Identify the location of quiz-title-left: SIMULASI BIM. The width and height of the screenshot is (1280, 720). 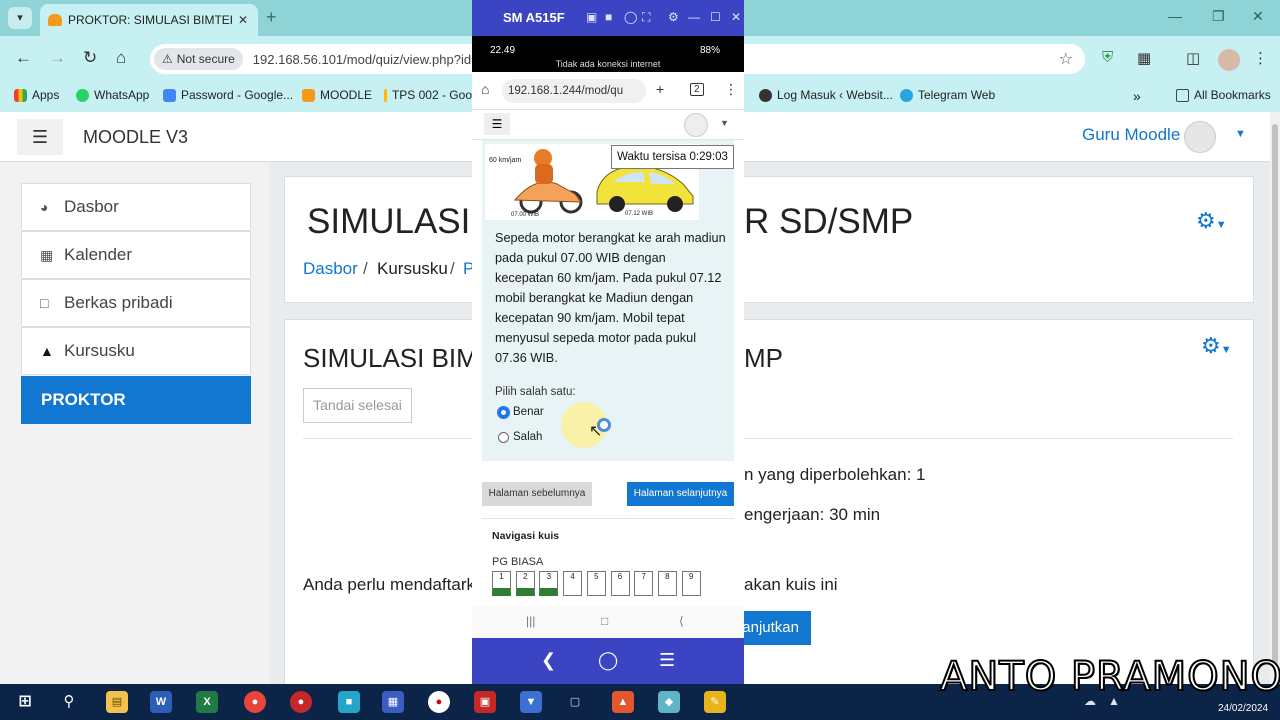
(390, 358).